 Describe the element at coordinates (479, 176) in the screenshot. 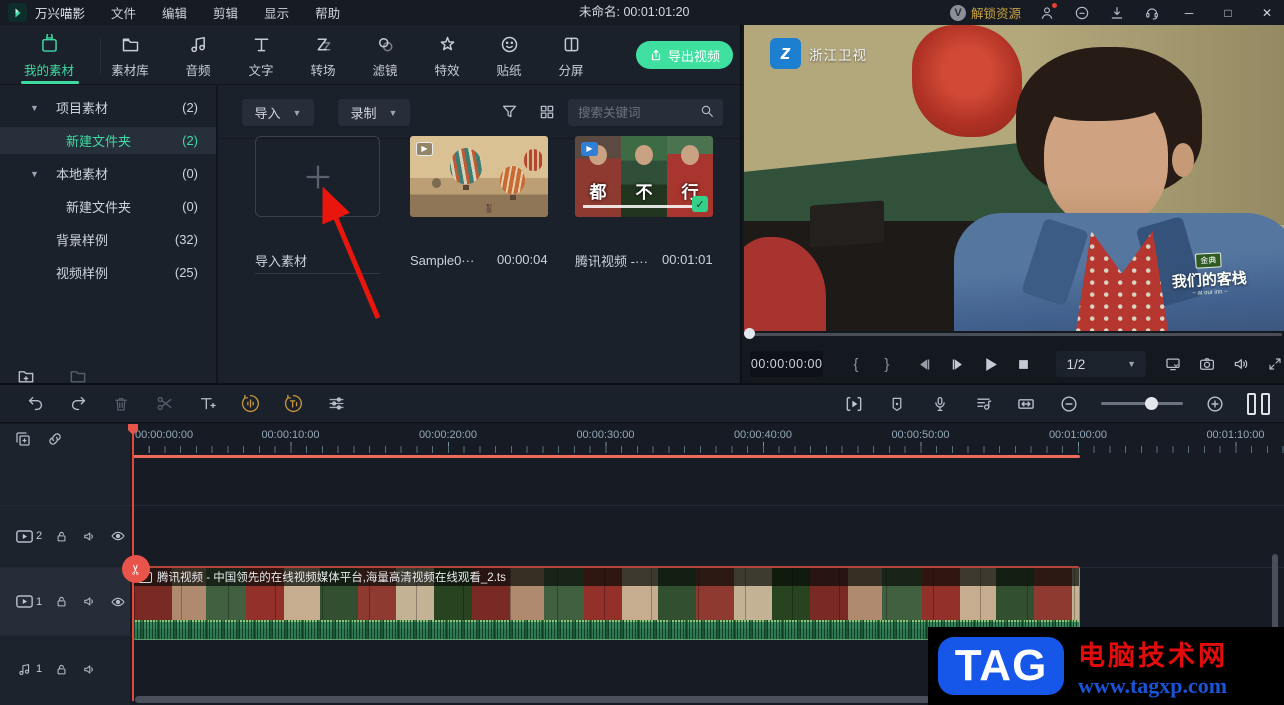

I see `media-item-sample-thumbnail: ▶` at that location.